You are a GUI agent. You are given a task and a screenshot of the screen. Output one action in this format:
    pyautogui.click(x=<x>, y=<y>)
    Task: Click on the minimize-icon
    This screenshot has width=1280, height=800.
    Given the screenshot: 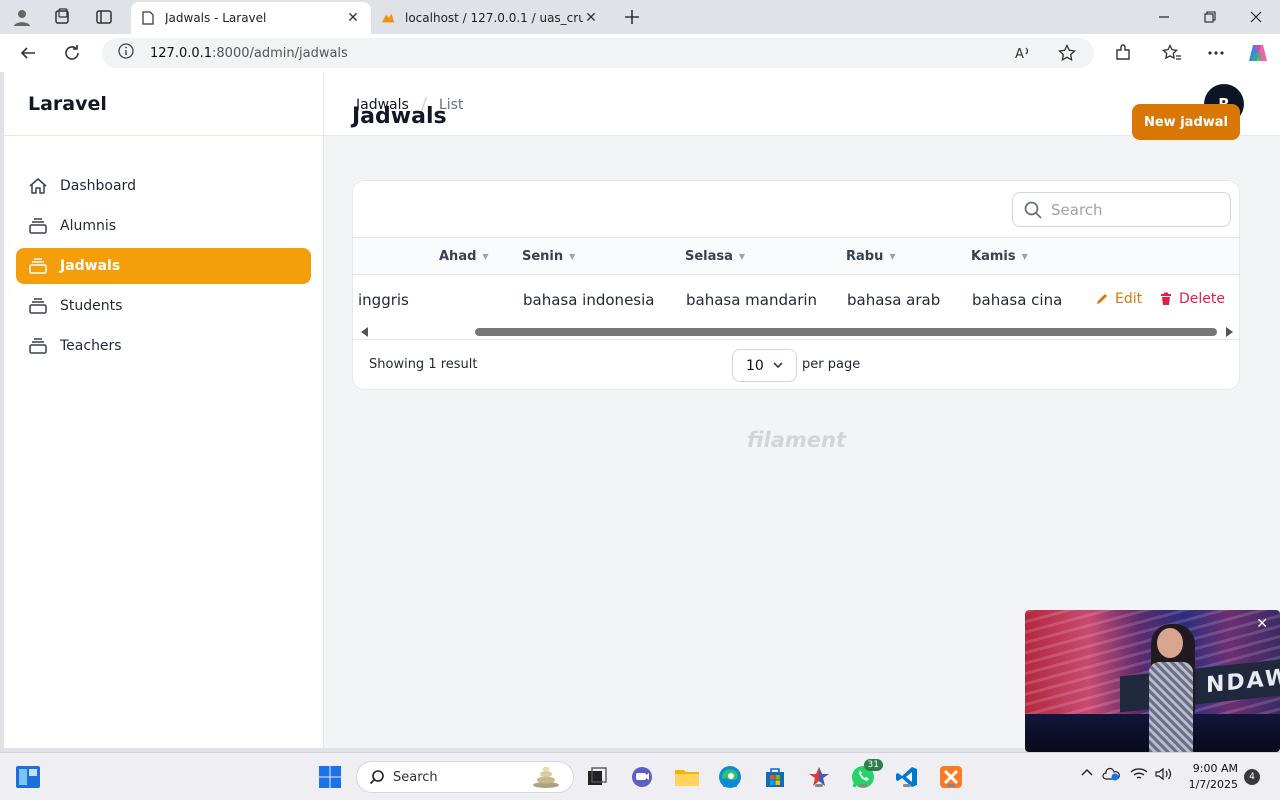 What is the action you would take?
    pyautogui.click(x=1164, y=17)
    